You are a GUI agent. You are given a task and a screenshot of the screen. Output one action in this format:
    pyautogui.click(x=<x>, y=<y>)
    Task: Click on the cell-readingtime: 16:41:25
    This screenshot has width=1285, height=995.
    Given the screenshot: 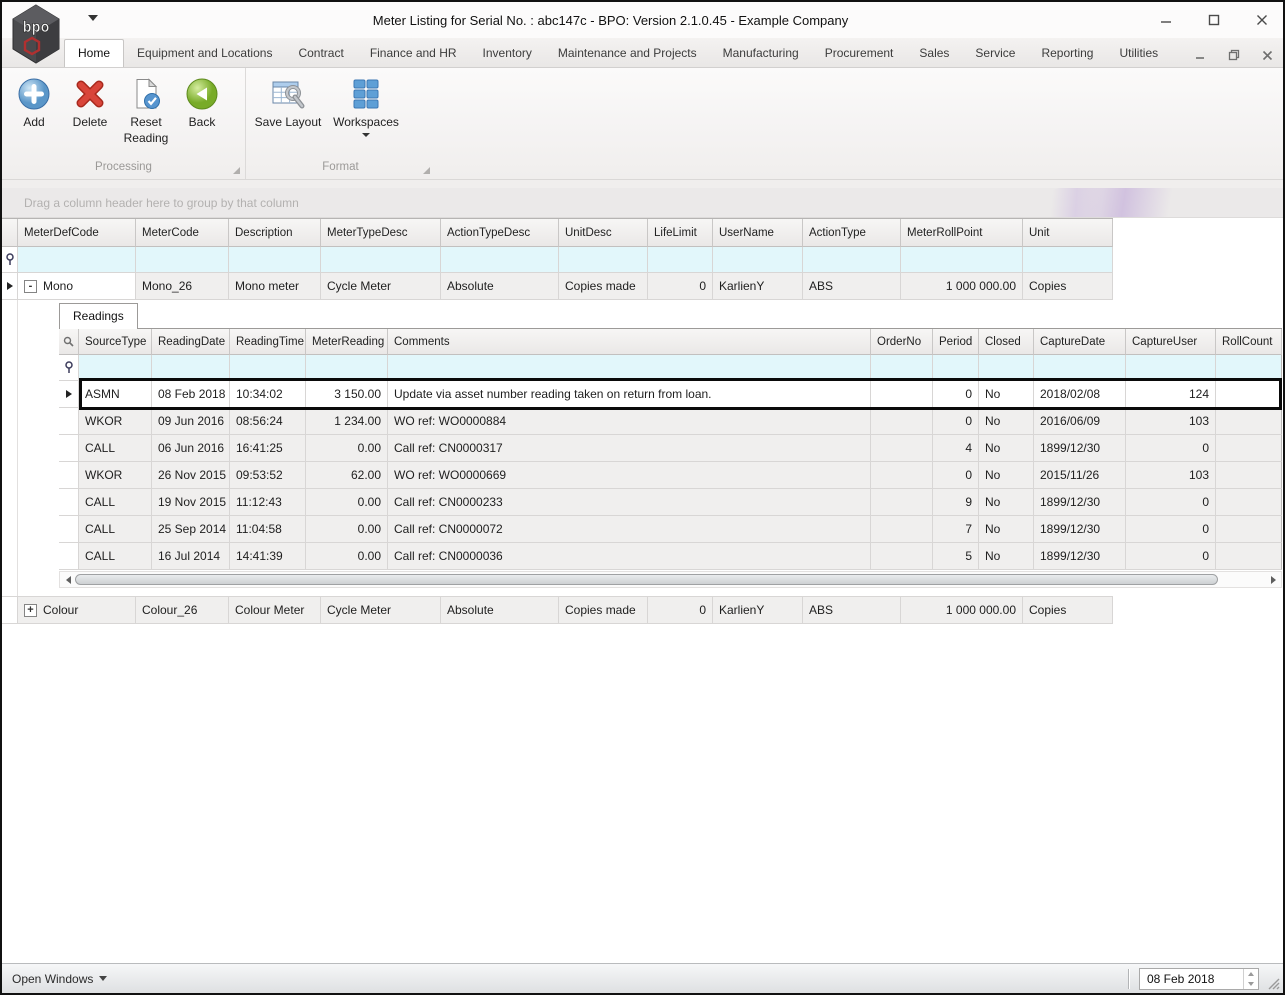 What is the action you would take?
    pyautogui.click(x=268, y=448)
    